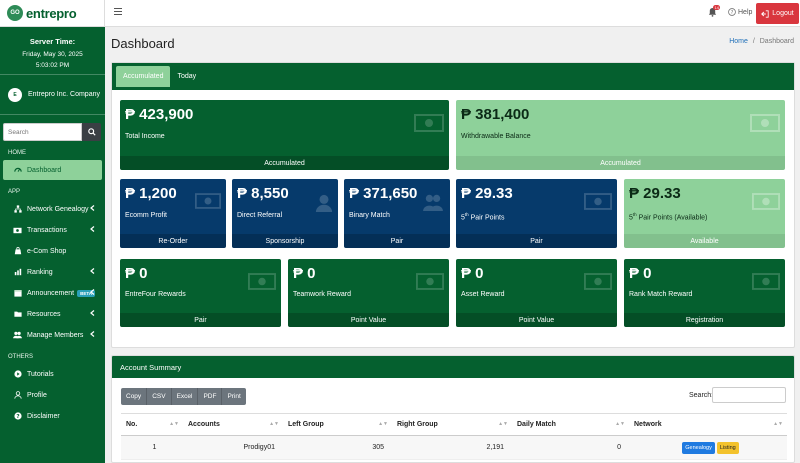 This screenshot has height=463, width=800. Describe the element at coordinates (143, 76) in the screenshot. I see `tab-accumulated: Accumulated` at that location.